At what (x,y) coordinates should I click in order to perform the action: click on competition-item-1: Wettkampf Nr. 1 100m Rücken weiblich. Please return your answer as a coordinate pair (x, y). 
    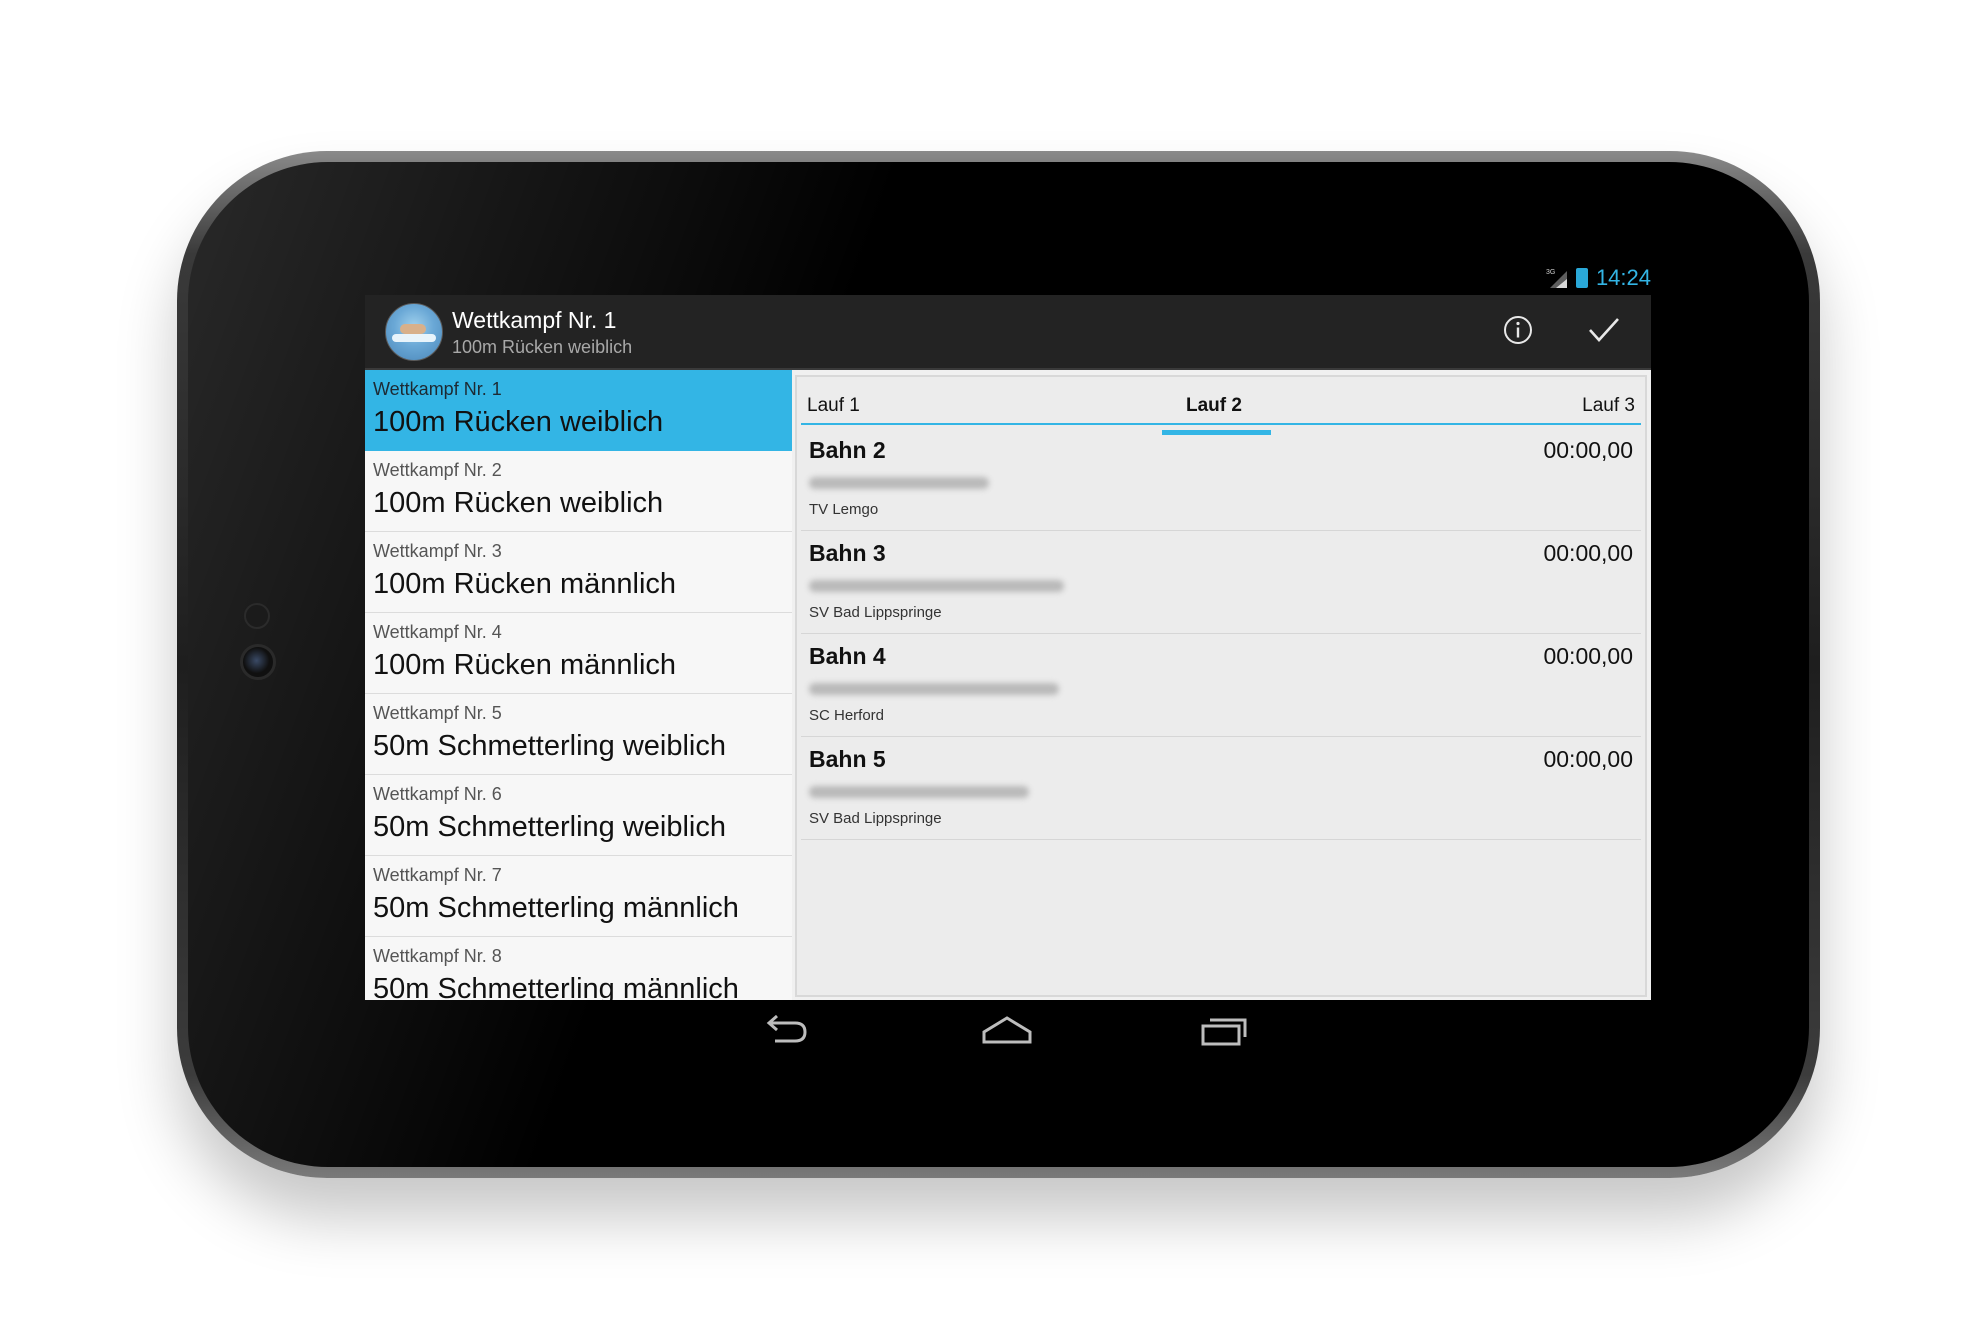
    Looking at the image, I should click on (578, 410).